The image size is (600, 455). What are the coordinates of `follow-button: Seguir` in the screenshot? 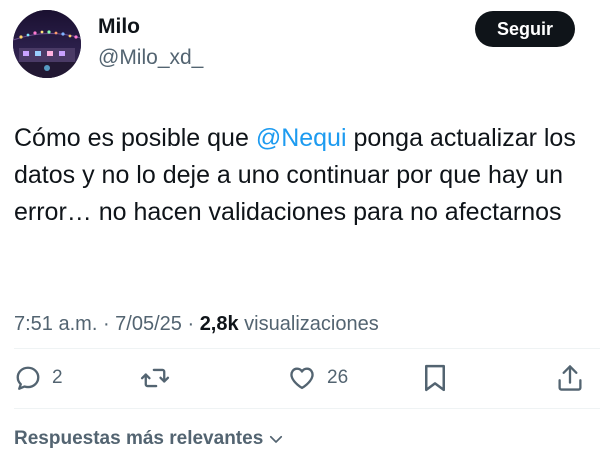 It's located at (525, 29).